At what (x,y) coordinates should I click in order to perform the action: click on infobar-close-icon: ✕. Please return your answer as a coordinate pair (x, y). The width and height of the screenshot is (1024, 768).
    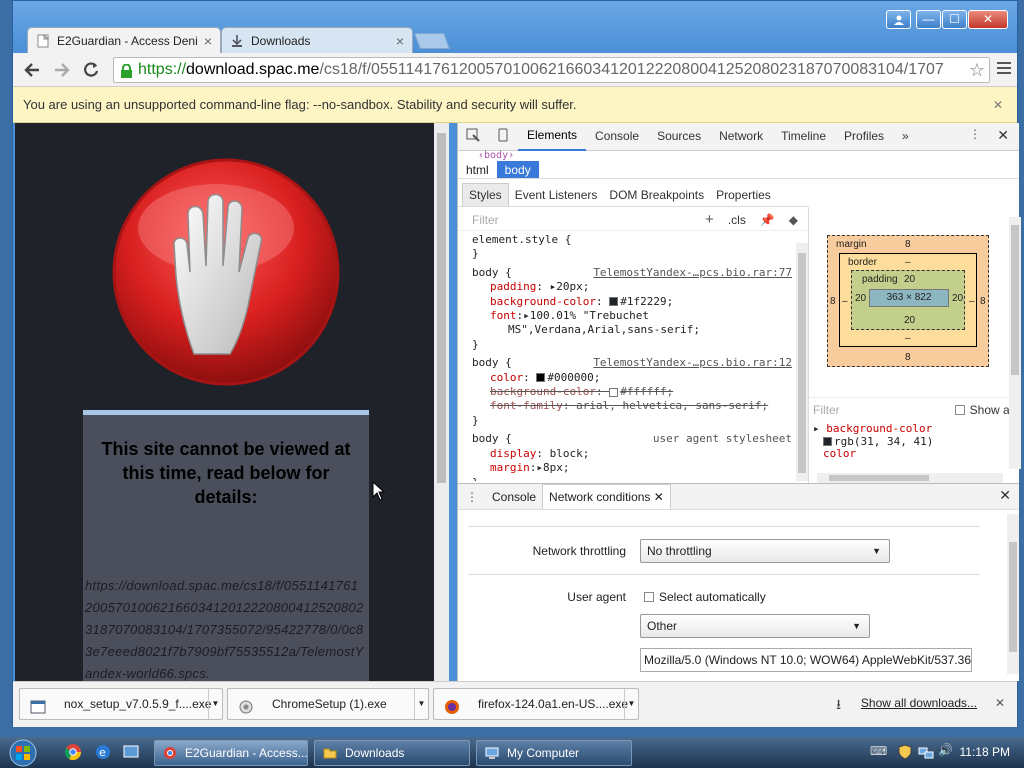
    Looking at the image, I should click on (998, 105).